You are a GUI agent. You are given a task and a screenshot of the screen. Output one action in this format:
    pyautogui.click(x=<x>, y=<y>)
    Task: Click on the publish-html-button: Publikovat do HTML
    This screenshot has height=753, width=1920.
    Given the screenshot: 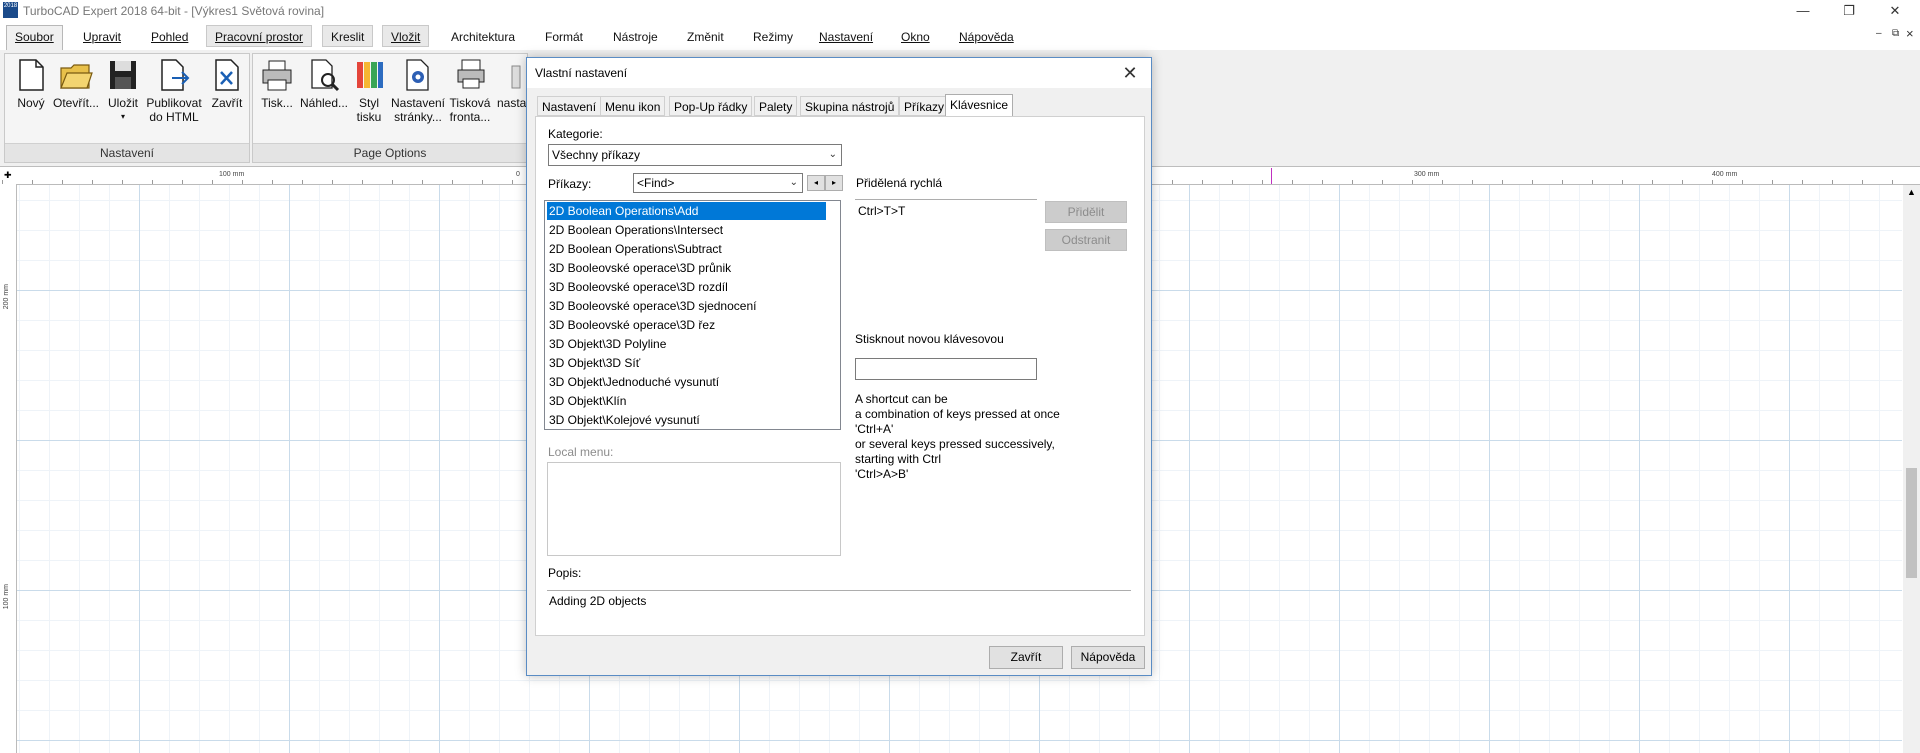 What is the action you would take?
    pyautogui.click(x=174, y=91)
    